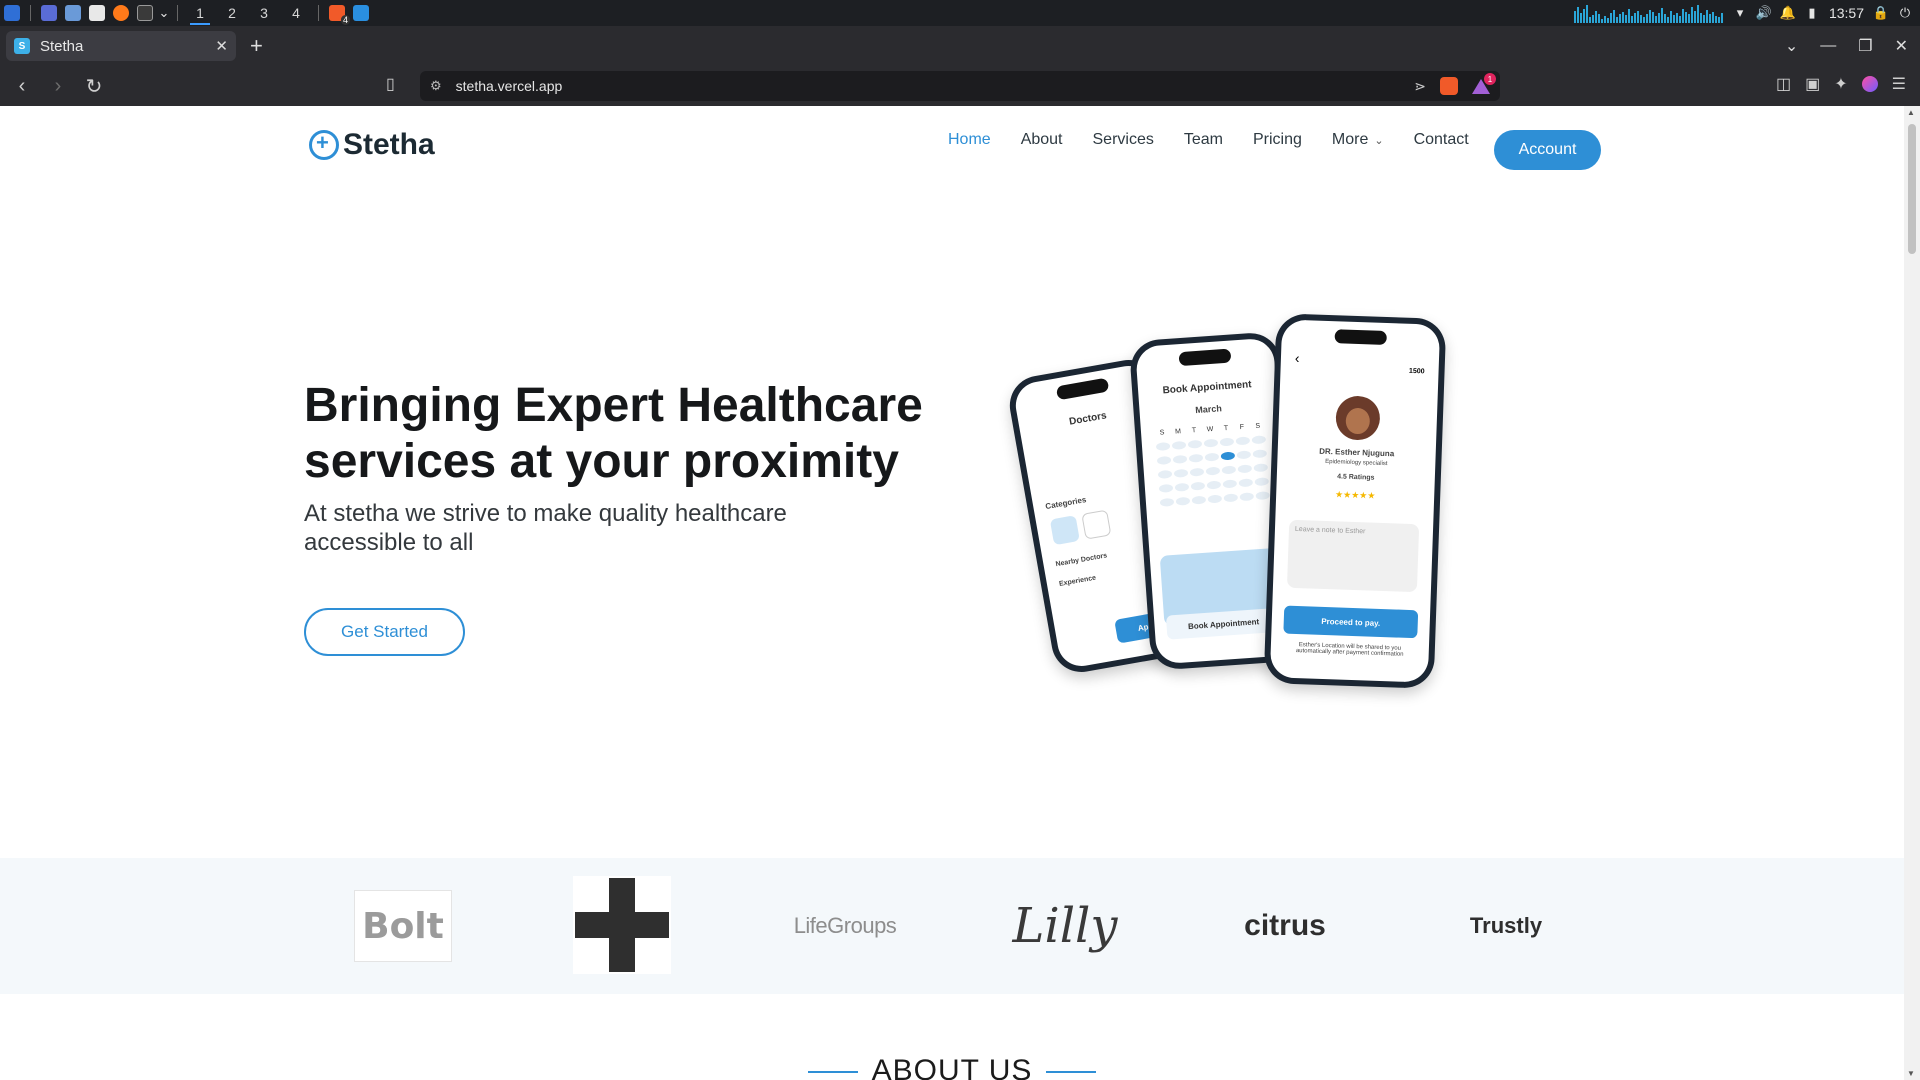 This screenshot has height=1080, width=1920. I want to click on address-bar: ⚙ stetha.vercel.app ⋗ 1, so click(960, 86).